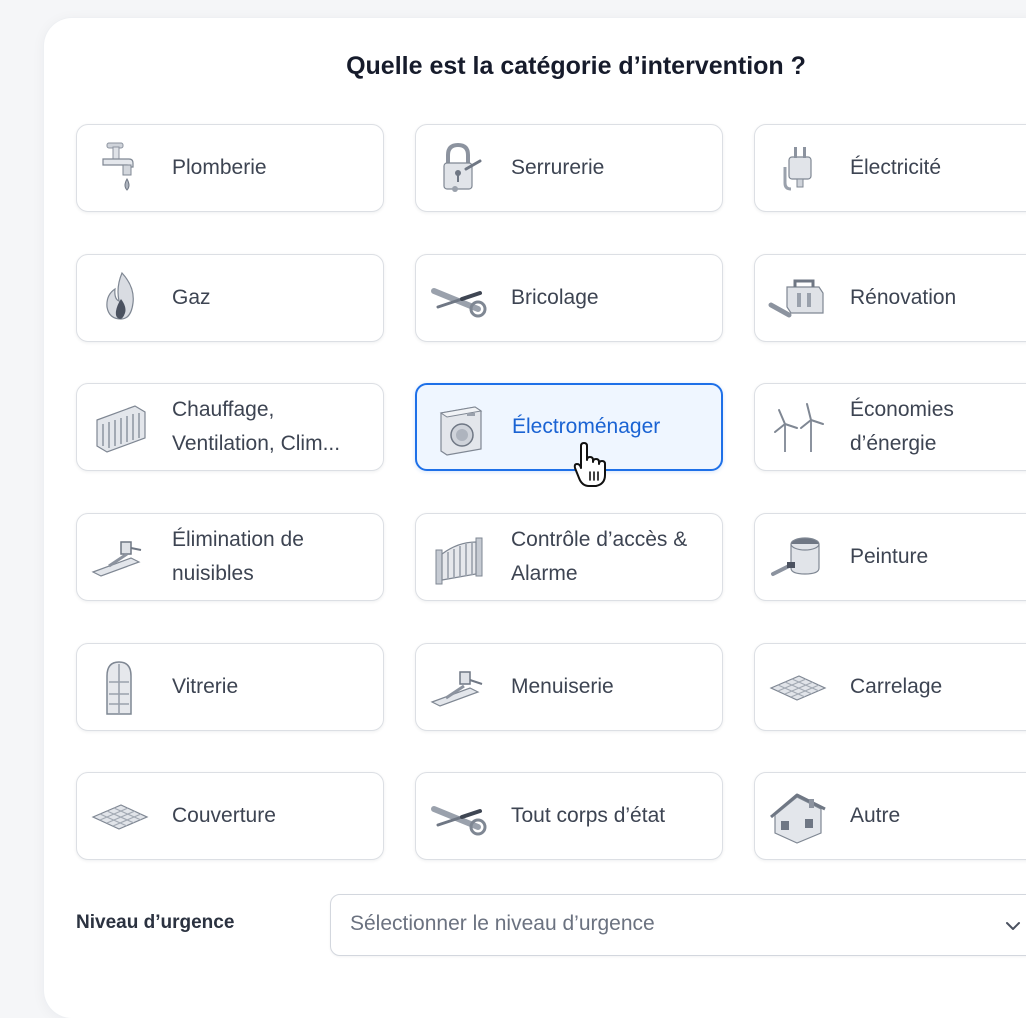  I want to click on category-card-serrurerie: Serrurerie, so click(569, 168).